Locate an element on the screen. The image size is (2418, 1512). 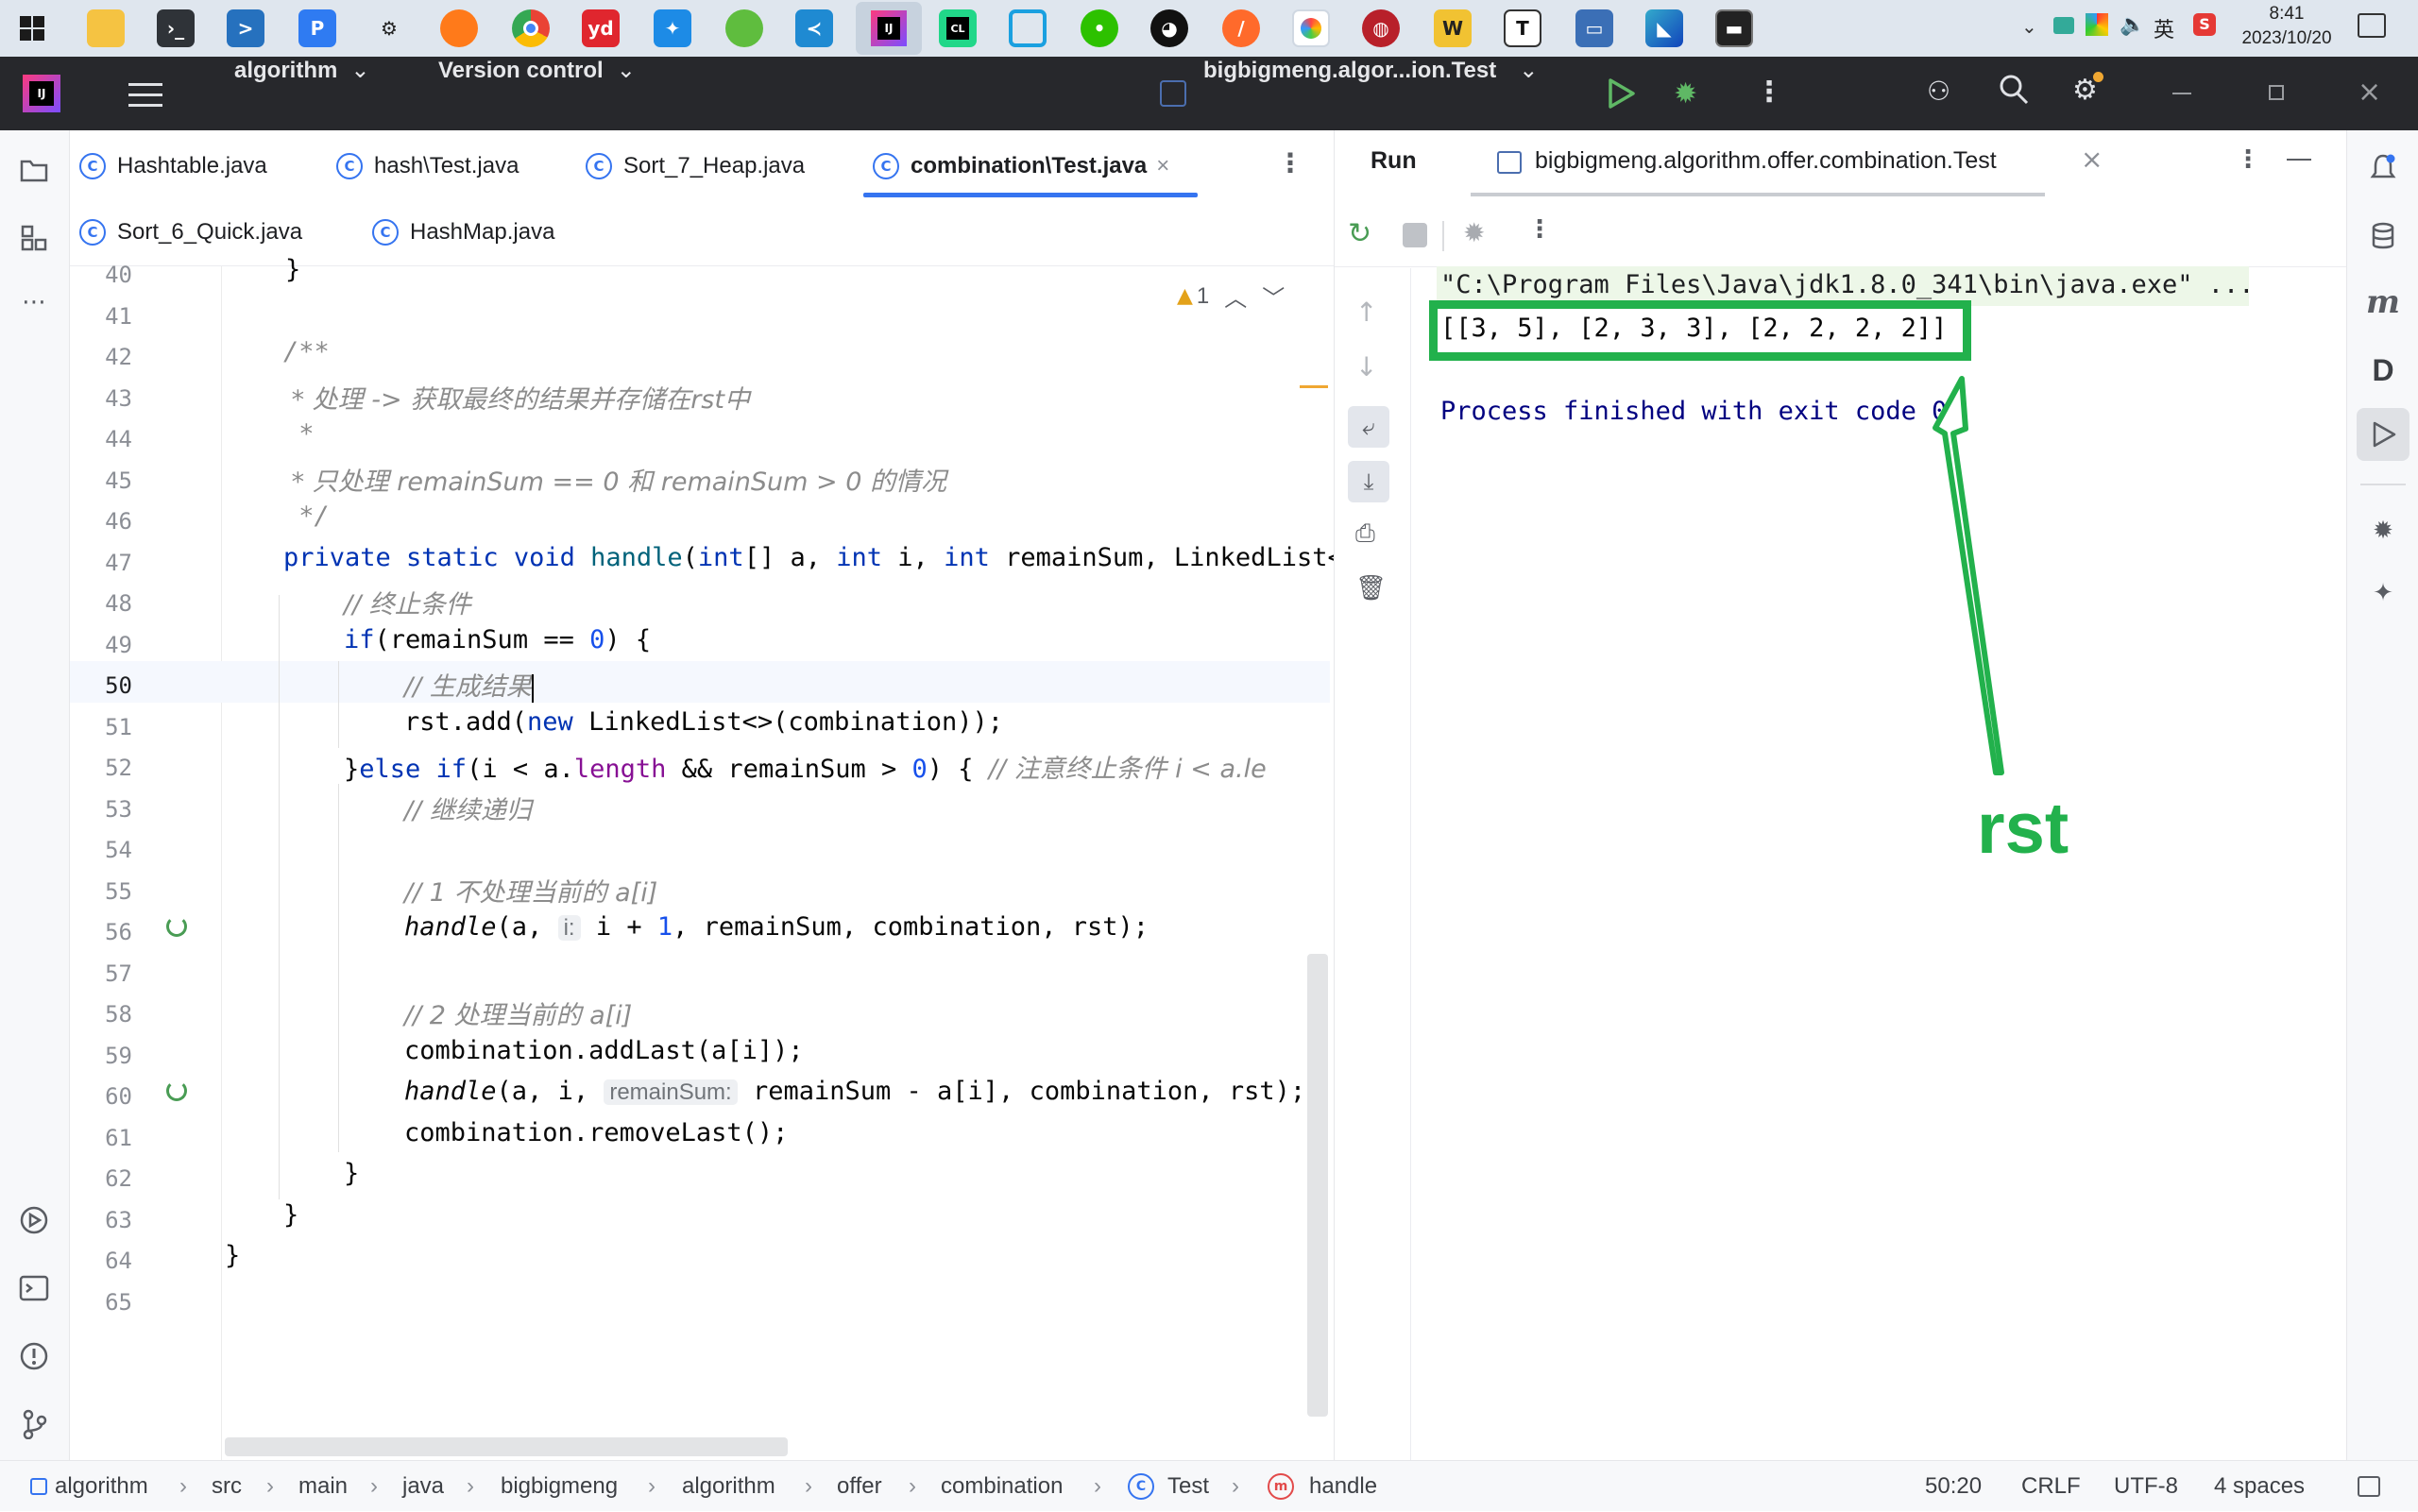
input-language: 英 is located at coordinates (2164, 28).